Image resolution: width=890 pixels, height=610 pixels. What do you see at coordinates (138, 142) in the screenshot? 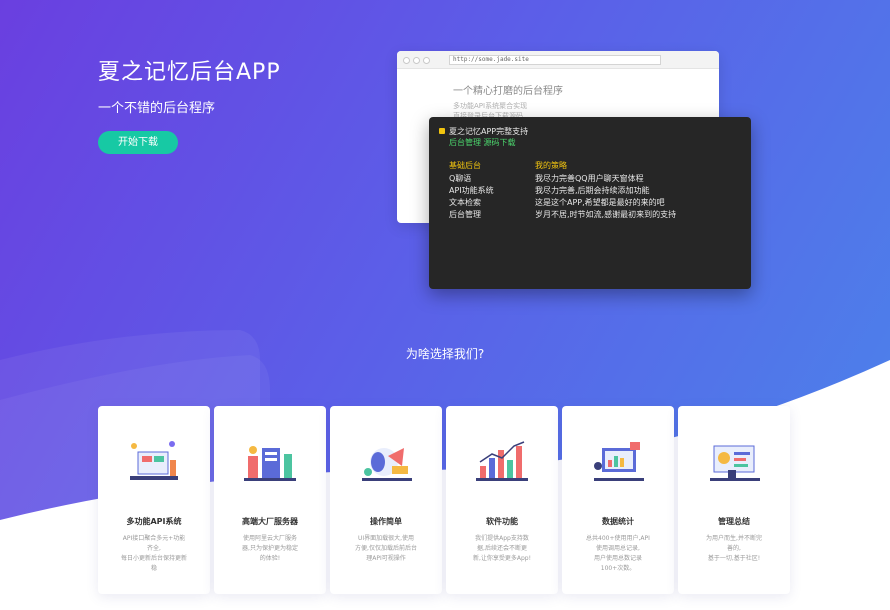
I see `download-button: 开始下载` at bounding box center [138, 142].